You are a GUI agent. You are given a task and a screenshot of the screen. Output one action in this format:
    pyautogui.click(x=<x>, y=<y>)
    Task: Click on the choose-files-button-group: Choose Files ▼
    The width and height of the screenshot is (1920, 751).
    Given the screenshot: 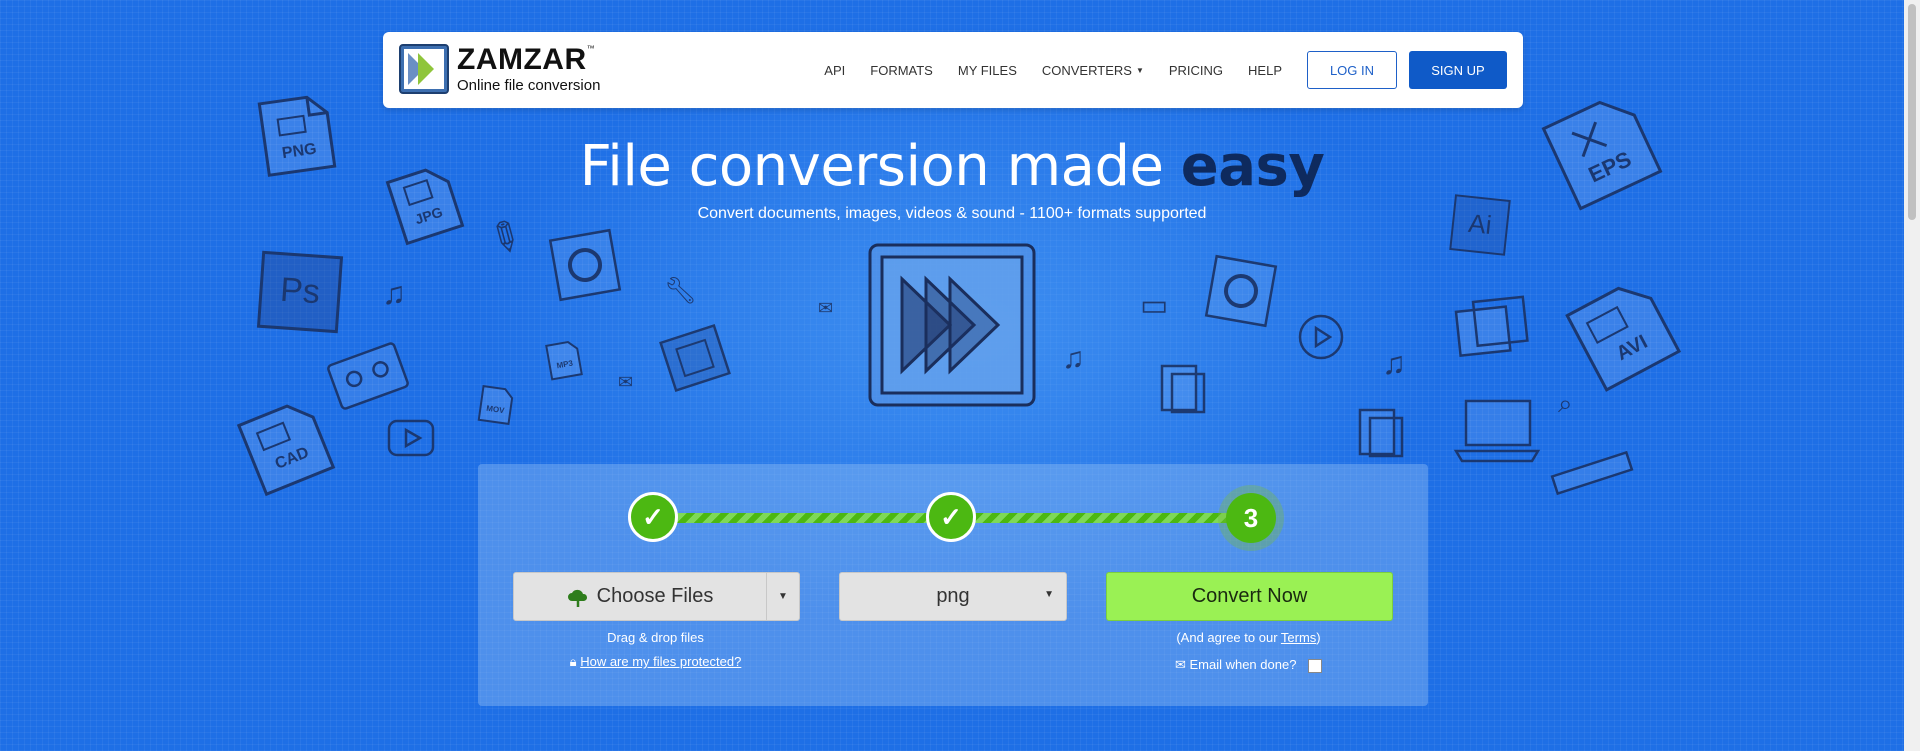 What is the action you would take?
    pyautogui.click(x=656, y=596)
    